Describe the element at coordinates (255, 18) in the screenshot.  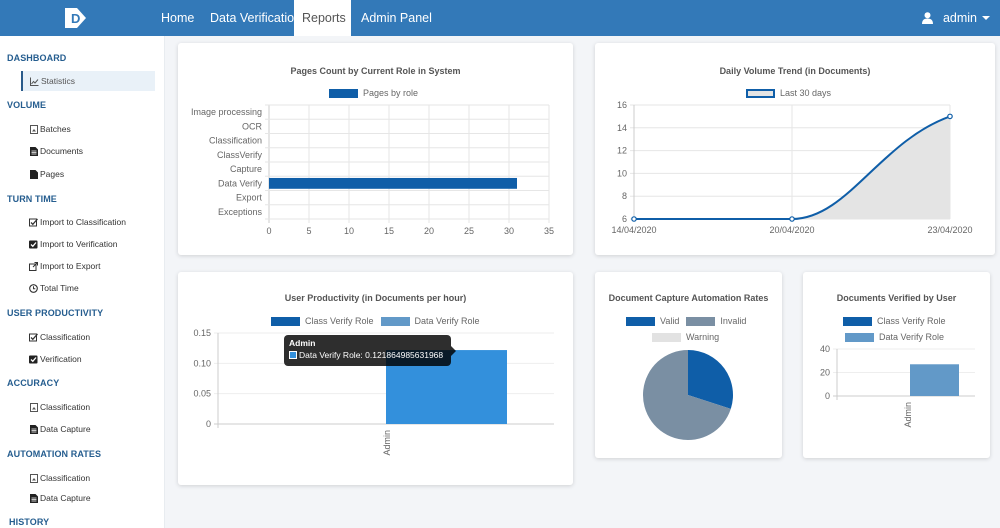
I see `nav-data-verification: Data Verification` at that location.